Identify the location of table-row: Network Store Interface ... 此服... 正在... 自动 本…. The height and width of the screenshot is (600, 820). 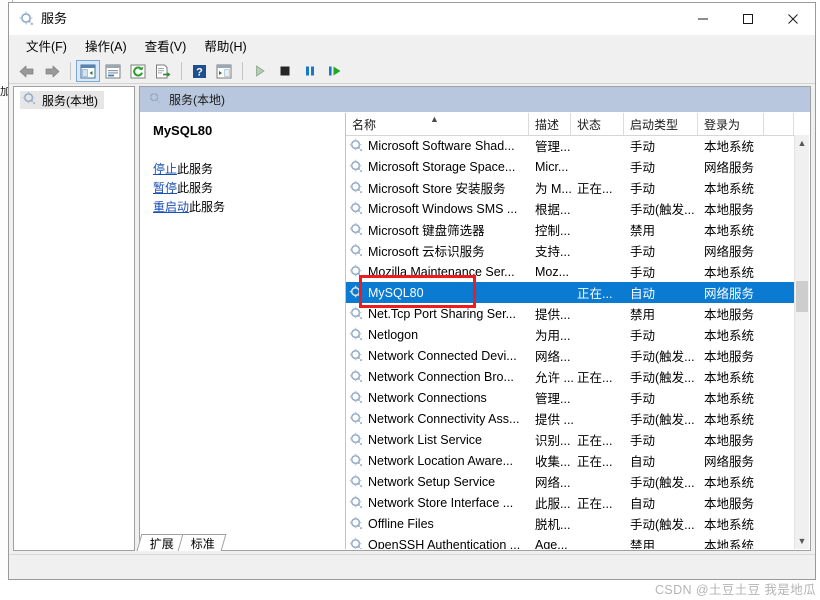
(570, 502).